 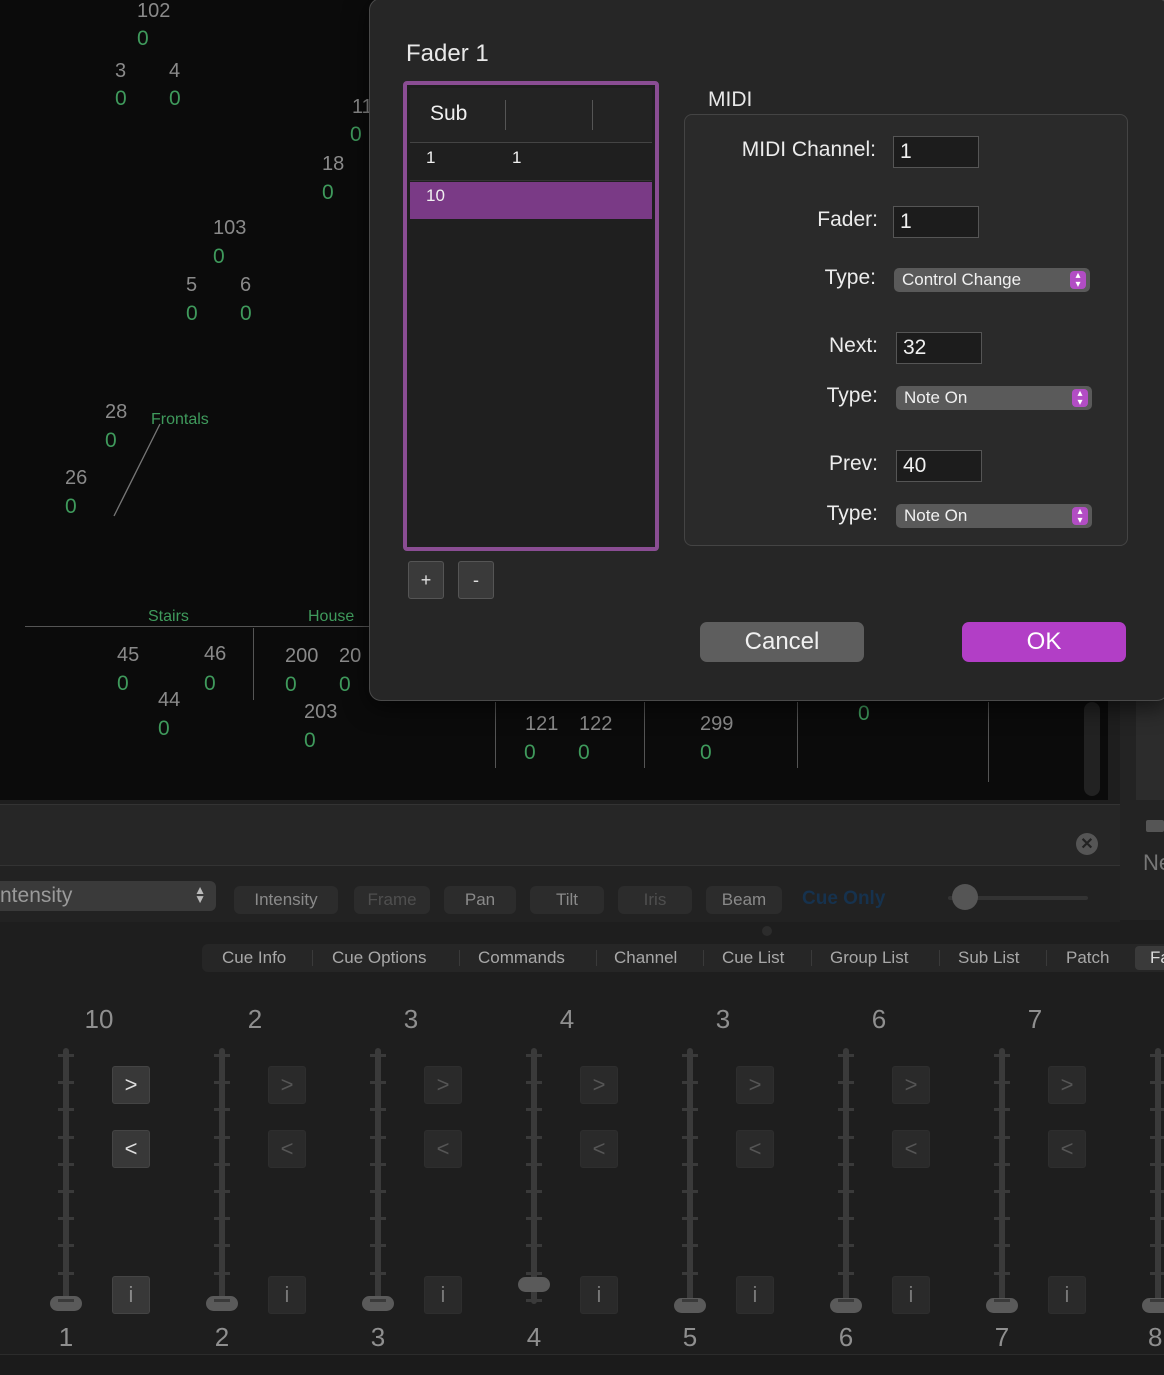 I want to click on channel-number: 28, so click(x=116, y=412).